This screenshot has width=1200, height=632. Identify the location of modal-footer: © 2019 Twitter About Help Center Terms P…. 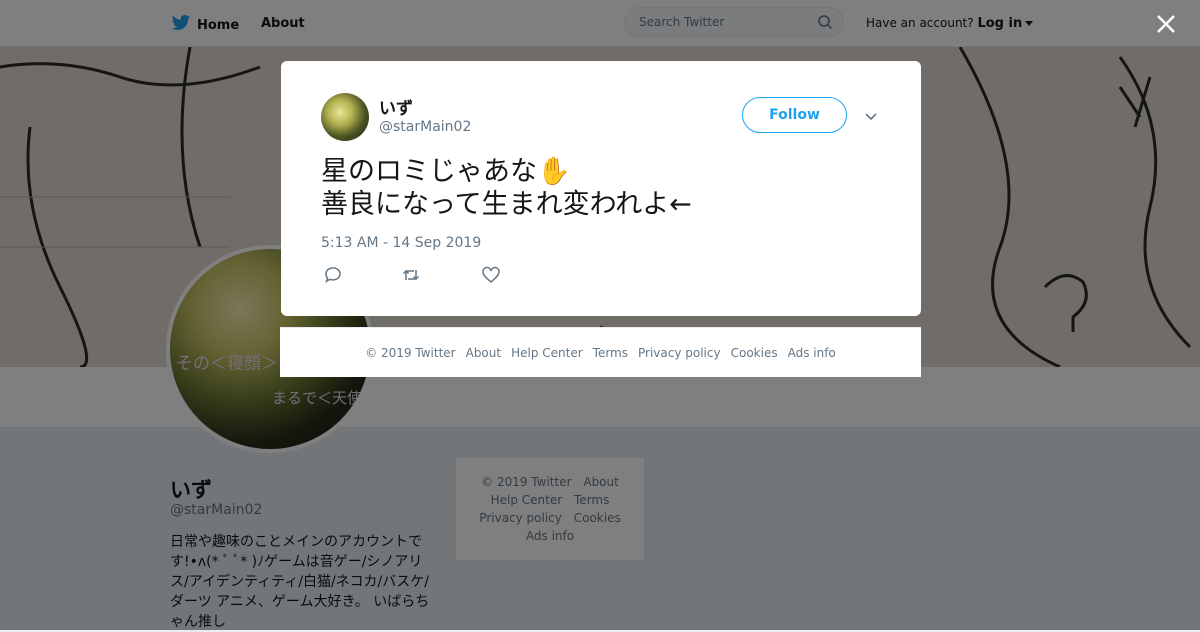
(600, 352).